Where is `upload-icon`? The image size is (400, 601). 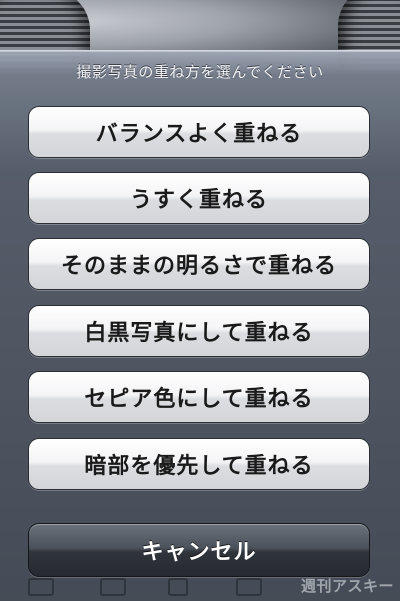
upload-icon is located at coordinates (178, 587).